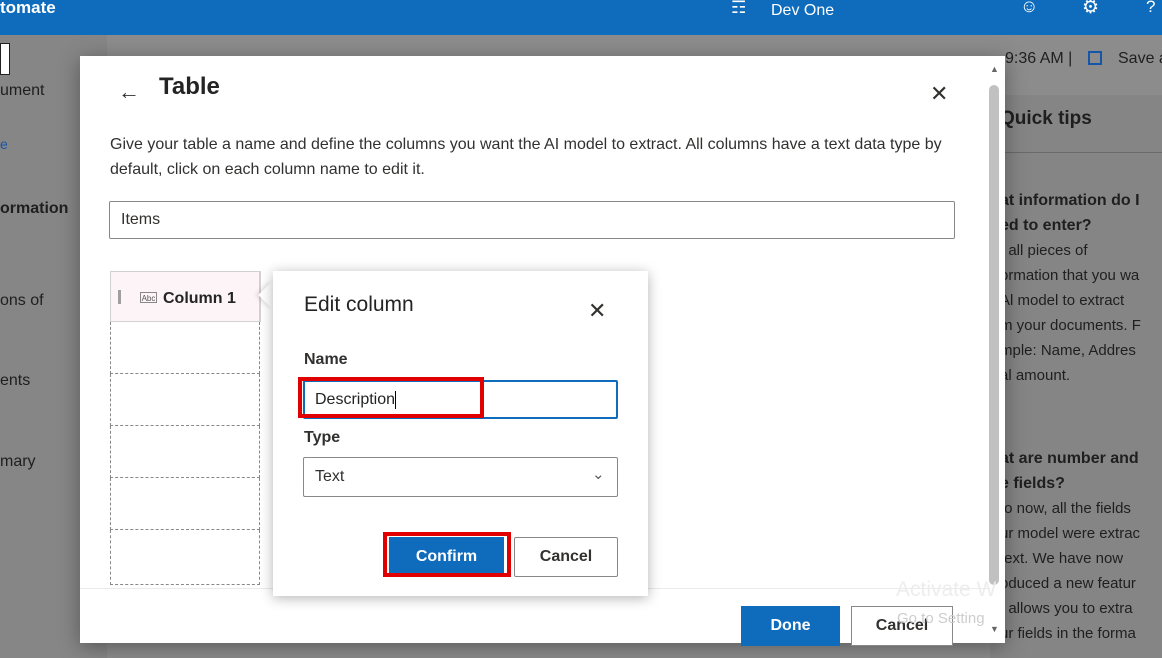 The width and height of the screenshot is (1162, 658). Describe the element at coordinates (446, 557) in the screenshot. I see `confirm-button: Confirm` at that location.